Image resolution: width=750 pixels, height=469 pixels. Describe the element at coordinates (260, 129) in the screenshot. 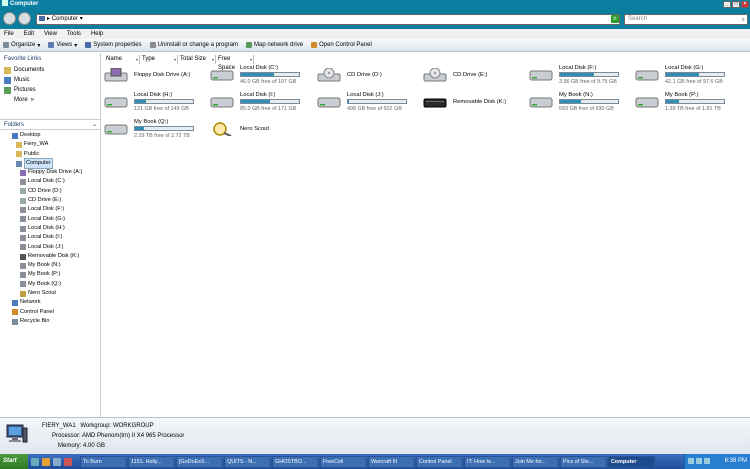

I see `drive-item: Nero Scout` at that location.